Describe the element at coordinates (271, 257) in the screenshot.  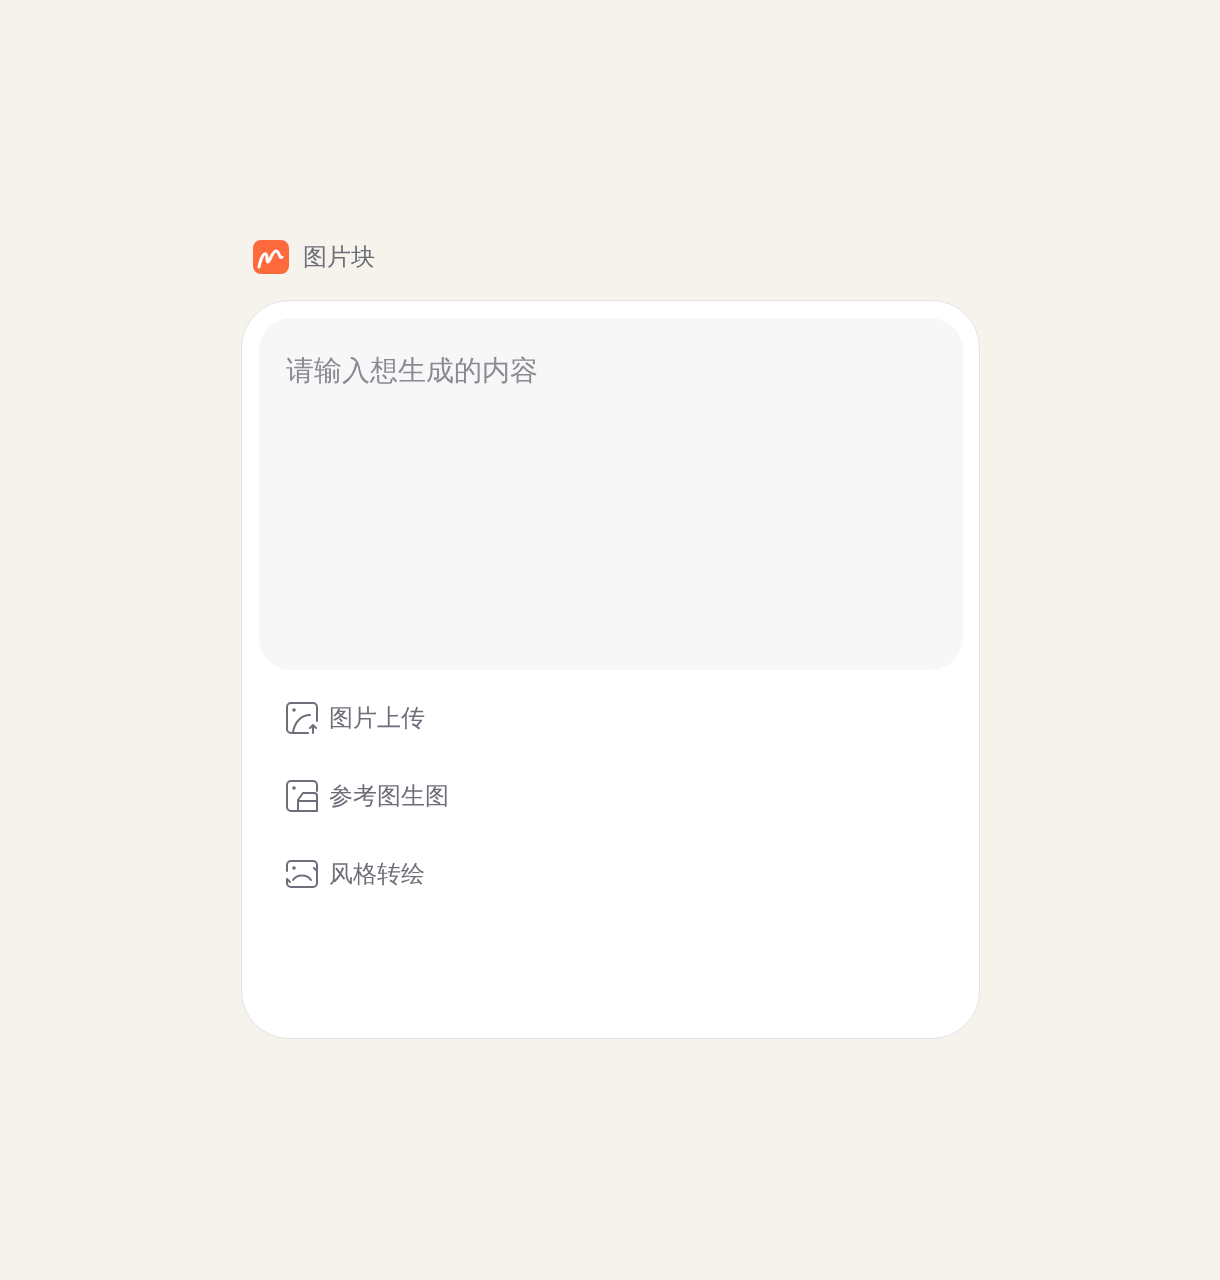
I see `app-logo-icon` at that location.